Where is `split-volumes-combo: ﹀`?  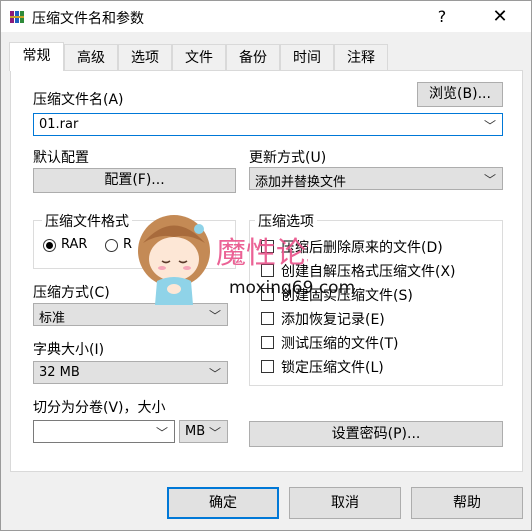 split-volumes-combo: ﹀ is located at coordinates (104, 431).